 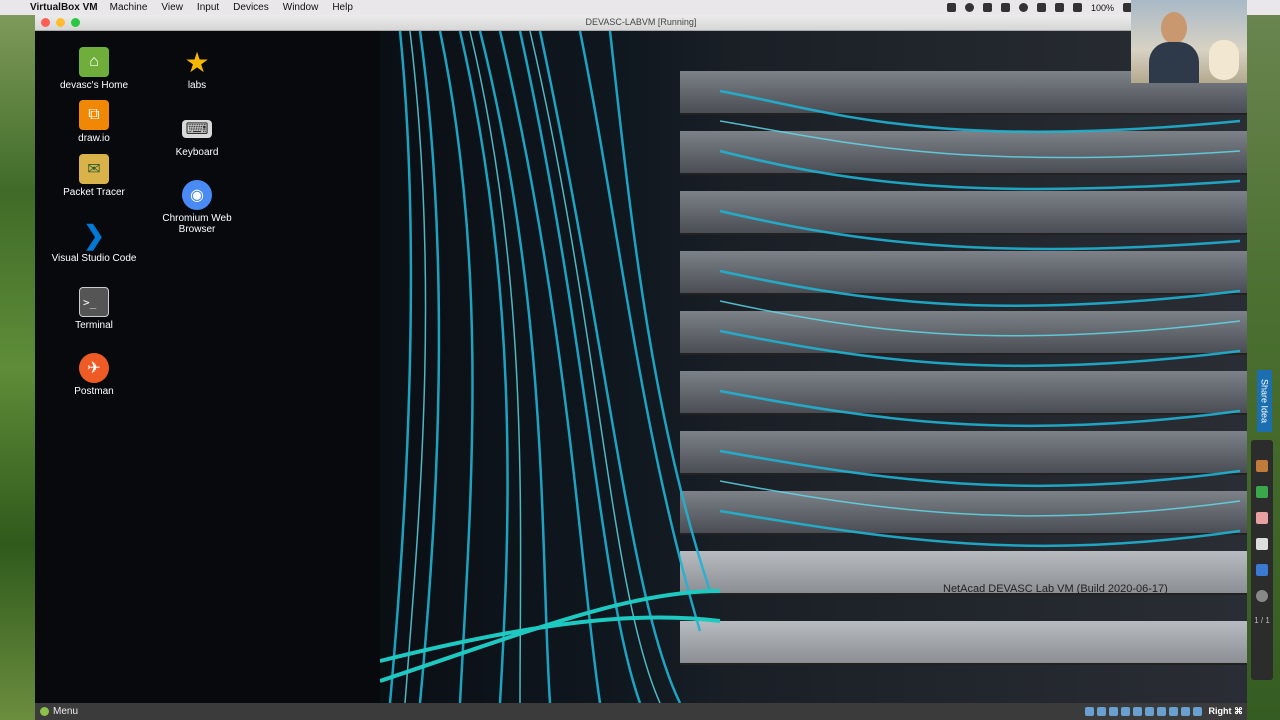 I want to click on wifi-icon, so click(x=1059, y=7).